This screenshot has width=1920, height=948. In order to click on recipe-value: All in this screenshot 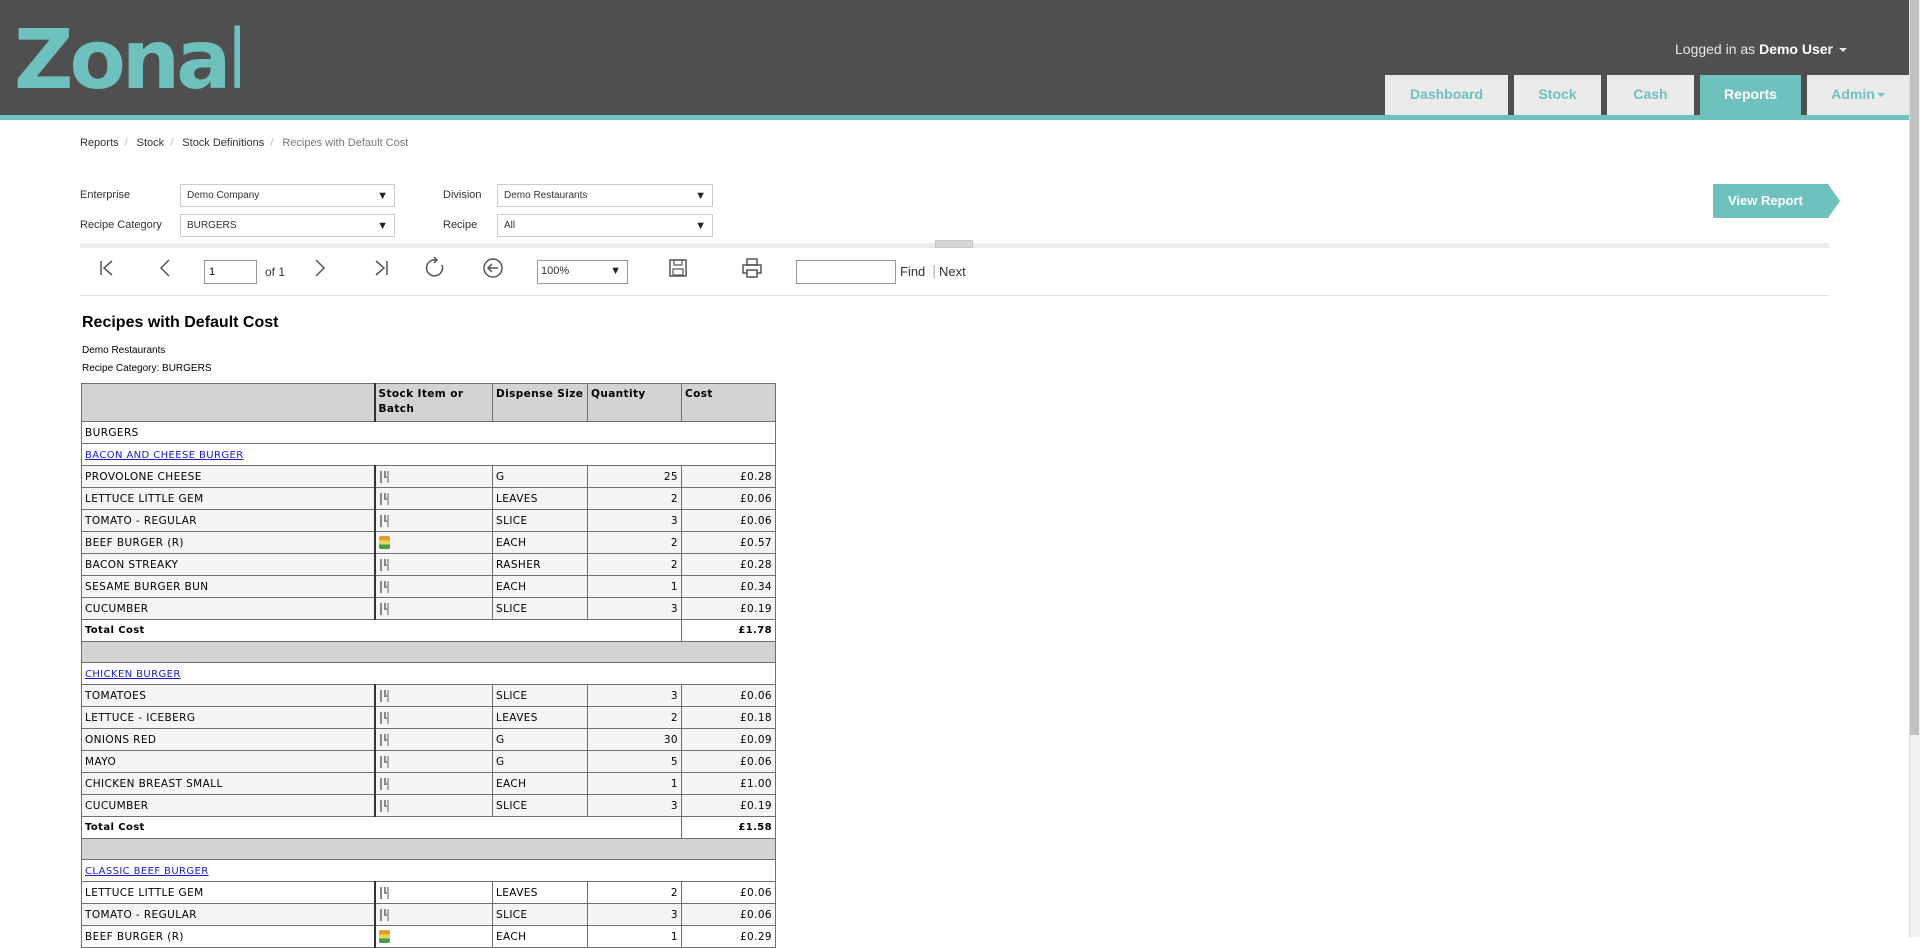, I will do `click(510, 225)`.